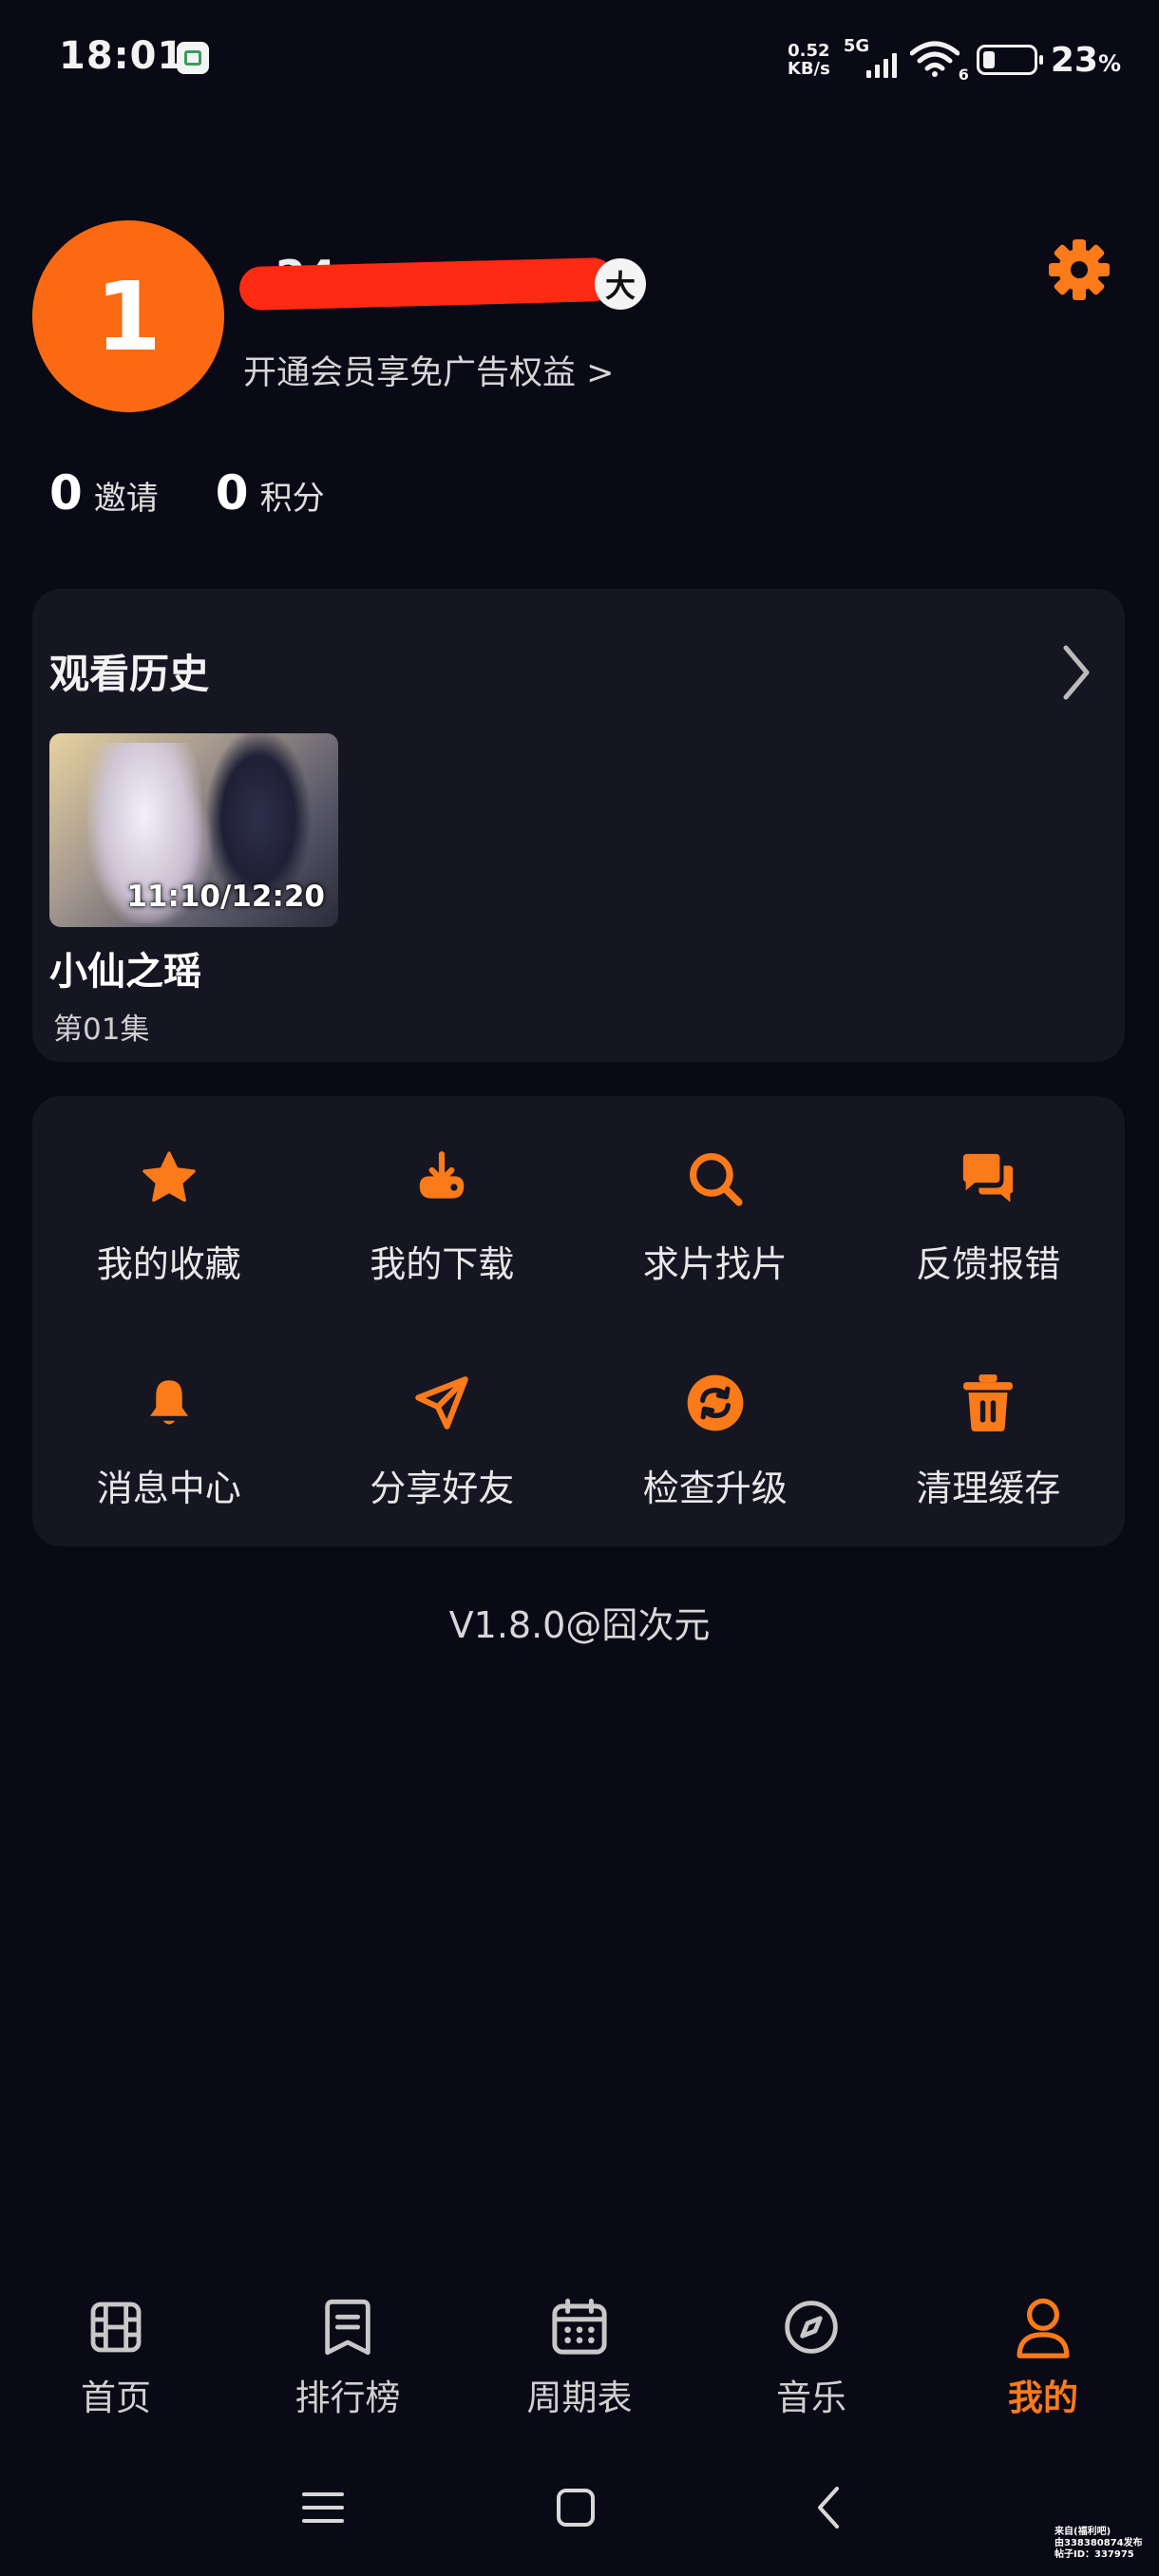  I want to click on tab-rankings: 排行榜, so click(348, 2364).